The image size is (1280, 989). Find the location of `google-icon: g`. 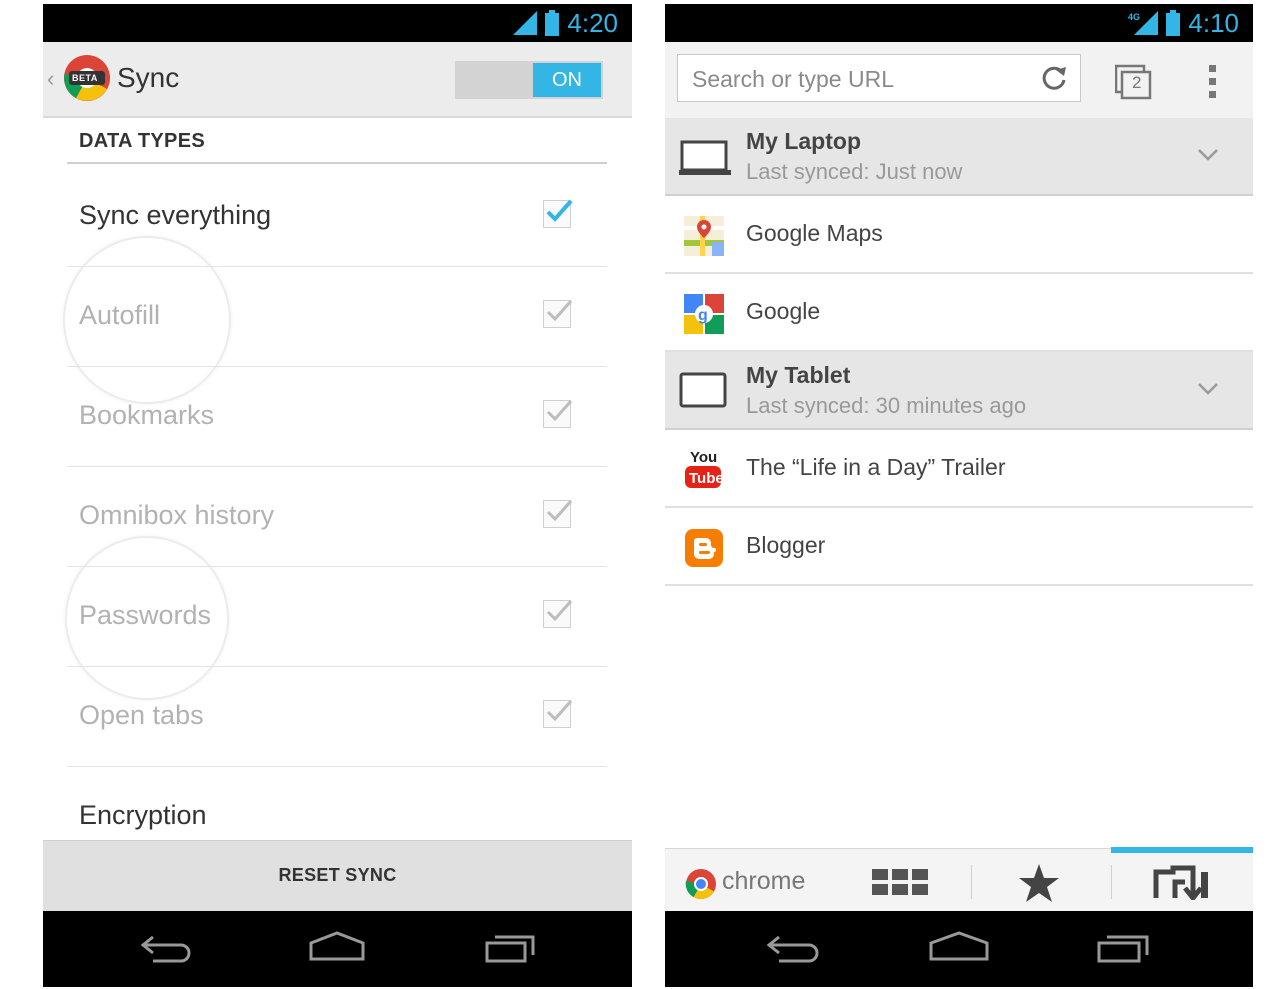

google-icon: g is located at coordinates (704, 314).